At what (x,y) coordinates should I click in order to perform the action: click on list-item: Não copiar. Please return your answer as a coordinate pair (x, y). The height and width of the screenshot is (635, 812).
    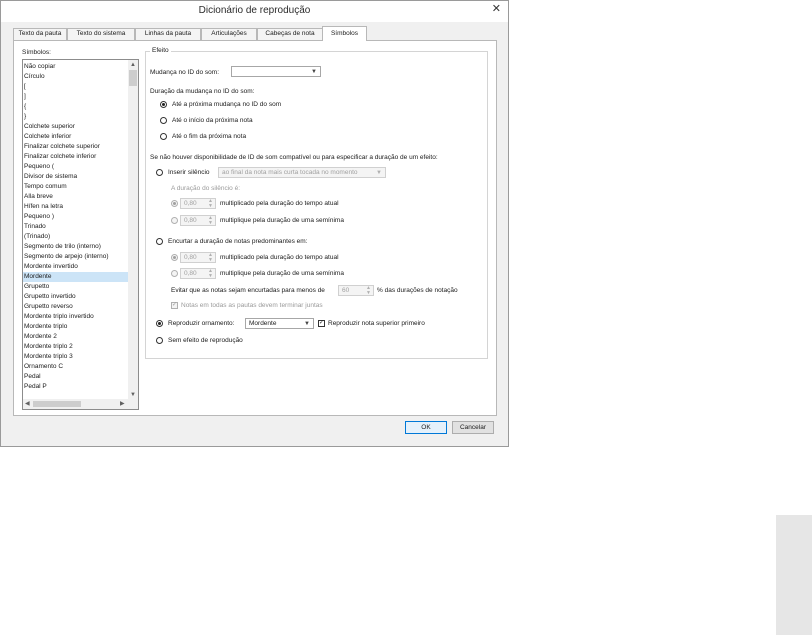
    Looking at the image, I should click on (76, 67).